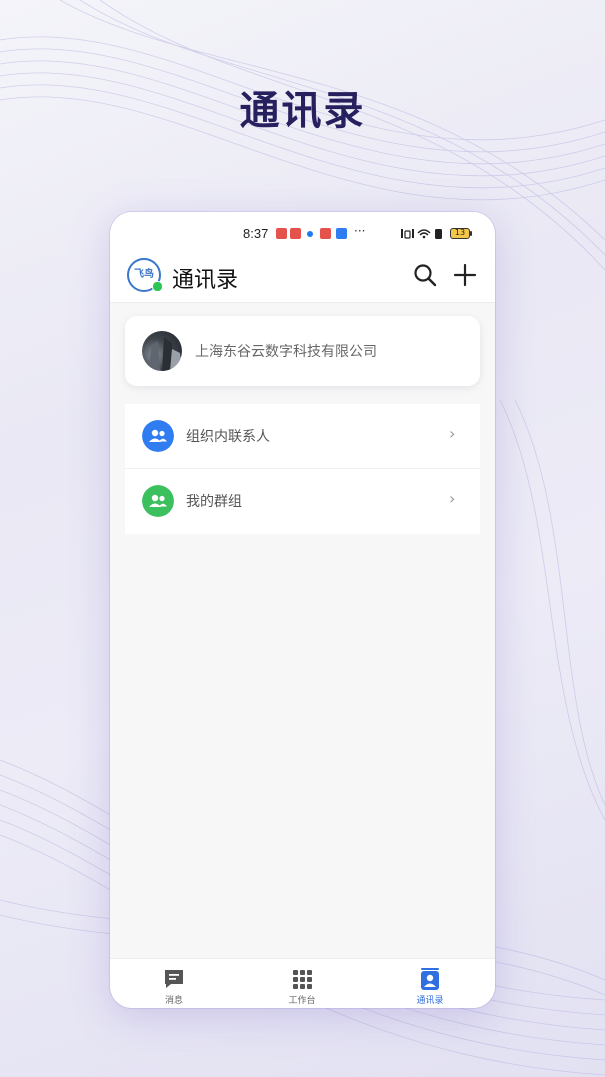  I want to click on search-icon, so click(425, 275).